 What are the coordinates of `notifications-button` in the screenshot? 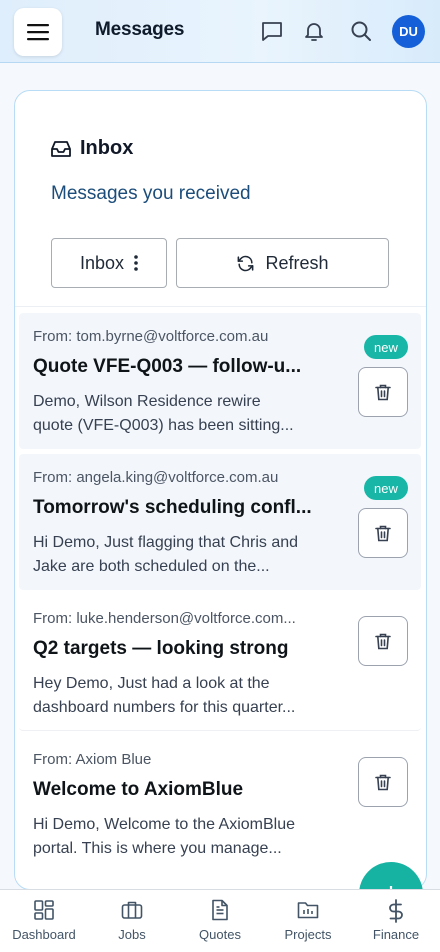 It's located at (314, 31).